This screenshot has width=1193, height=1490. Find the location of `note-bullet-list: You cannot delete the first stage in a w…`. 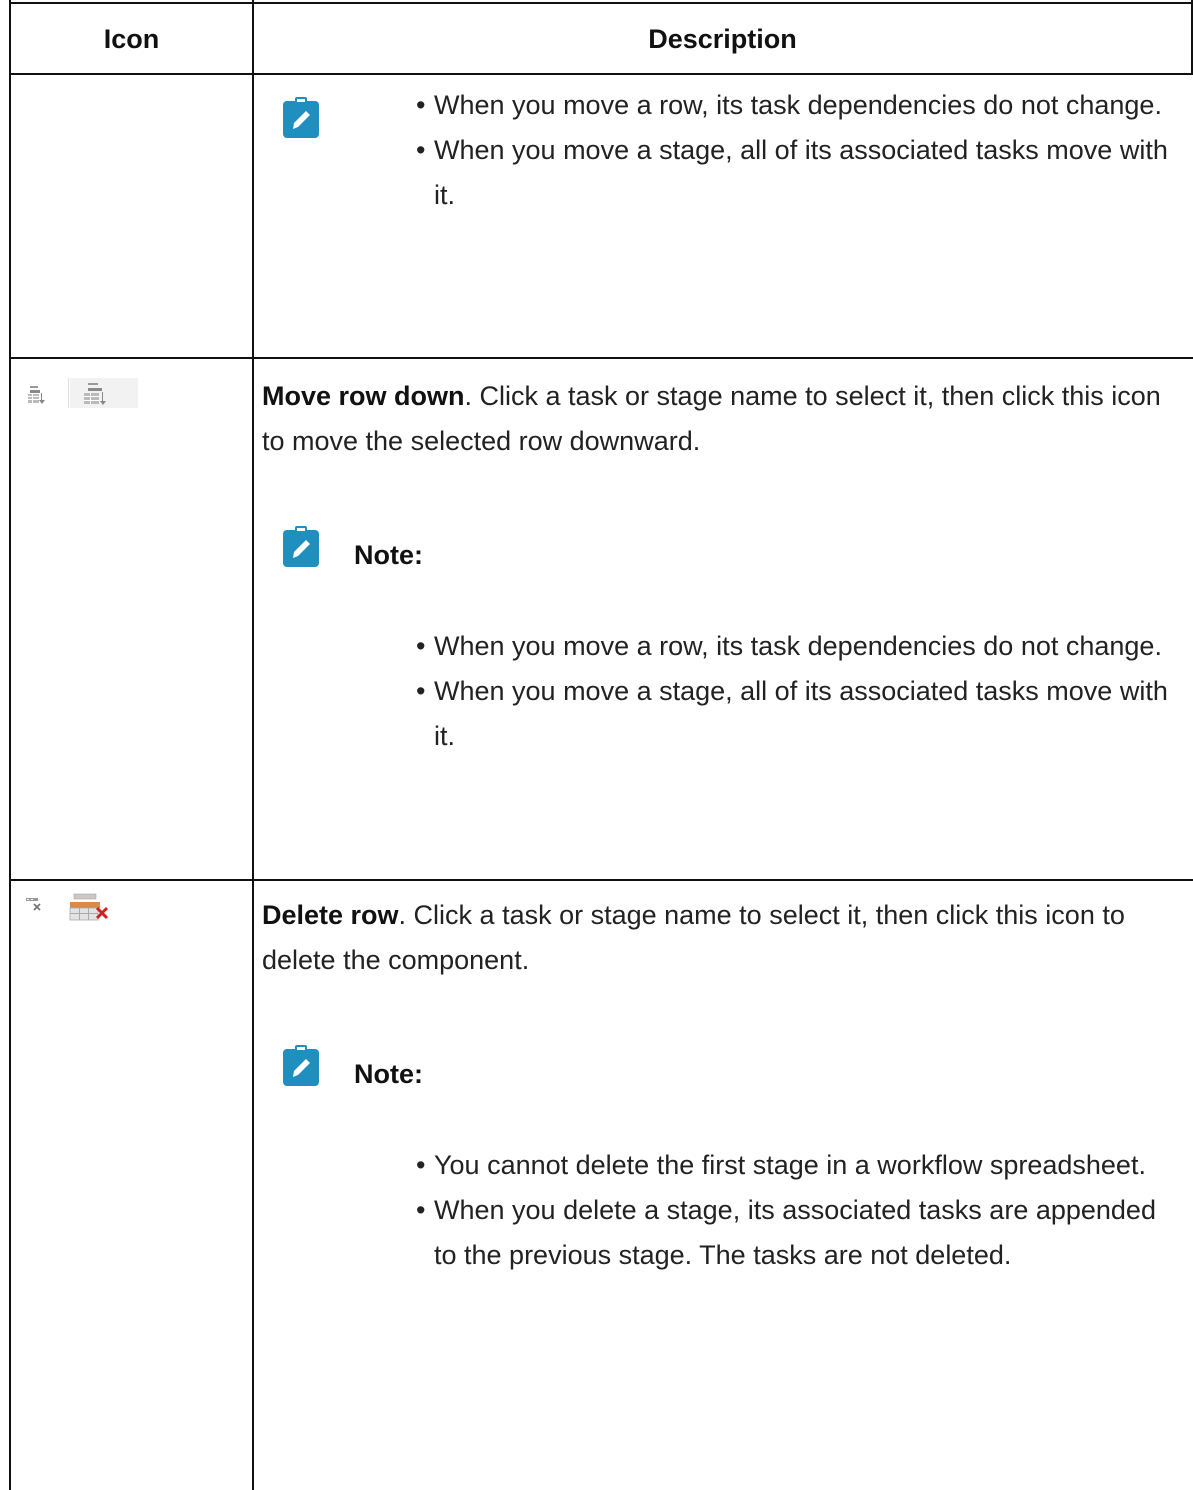

note-bullet-list: You cannot delete the first stage in a w… is located at coordinates (796, 1210).